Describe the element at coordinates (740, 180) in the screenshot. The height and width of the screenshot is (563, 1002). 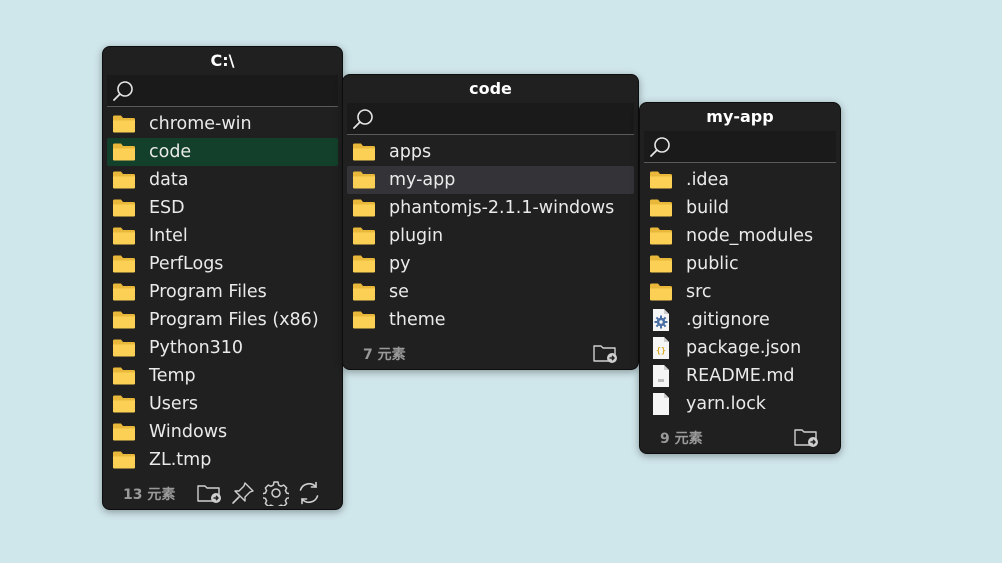
I see `list-item-idea: .idea` at that location.